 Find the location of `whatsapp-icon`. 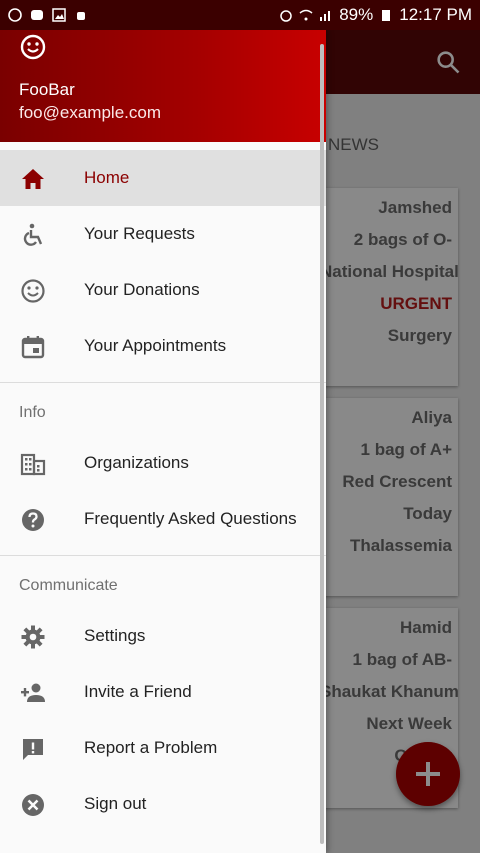

whatsapp-icon is located at coordinates (15, 15).